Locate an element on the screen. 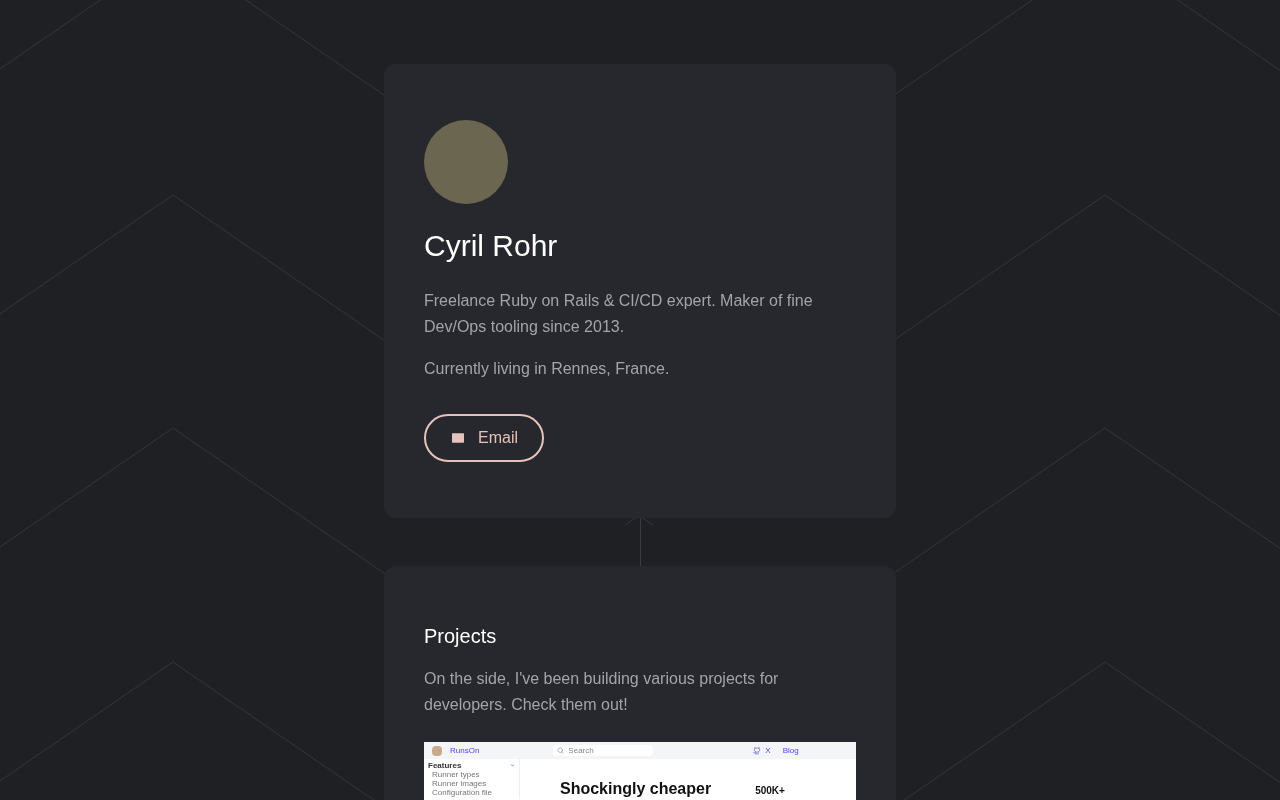 The width and height of the screenshot is (1280, 800). sidebar-item: Runner images is located at coordinates (471, 783).